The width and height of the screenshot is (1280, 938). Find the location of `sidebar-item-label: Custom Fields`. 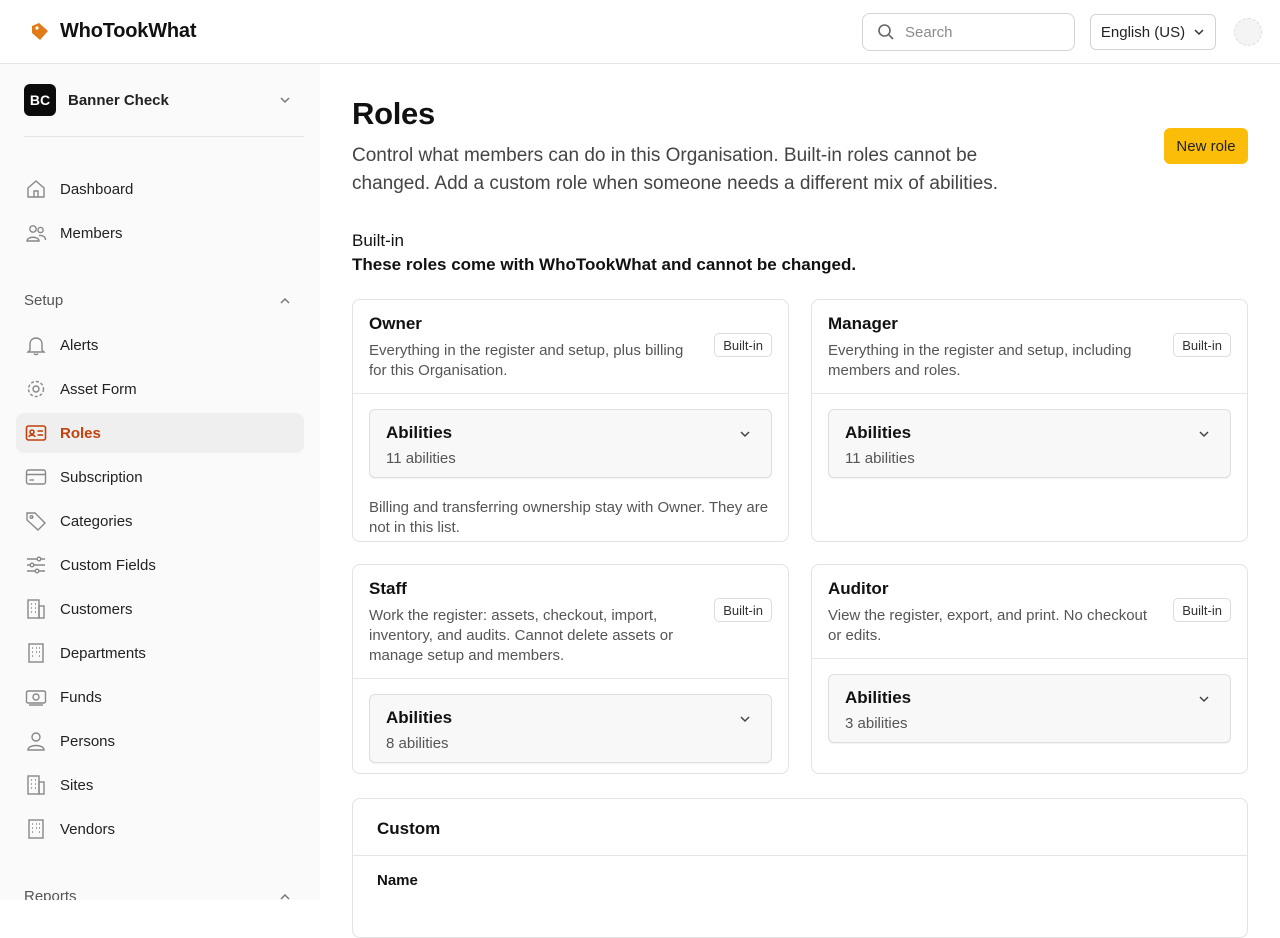

sidebar-item-label: Custom Fields is located at coordinates (108, 565).